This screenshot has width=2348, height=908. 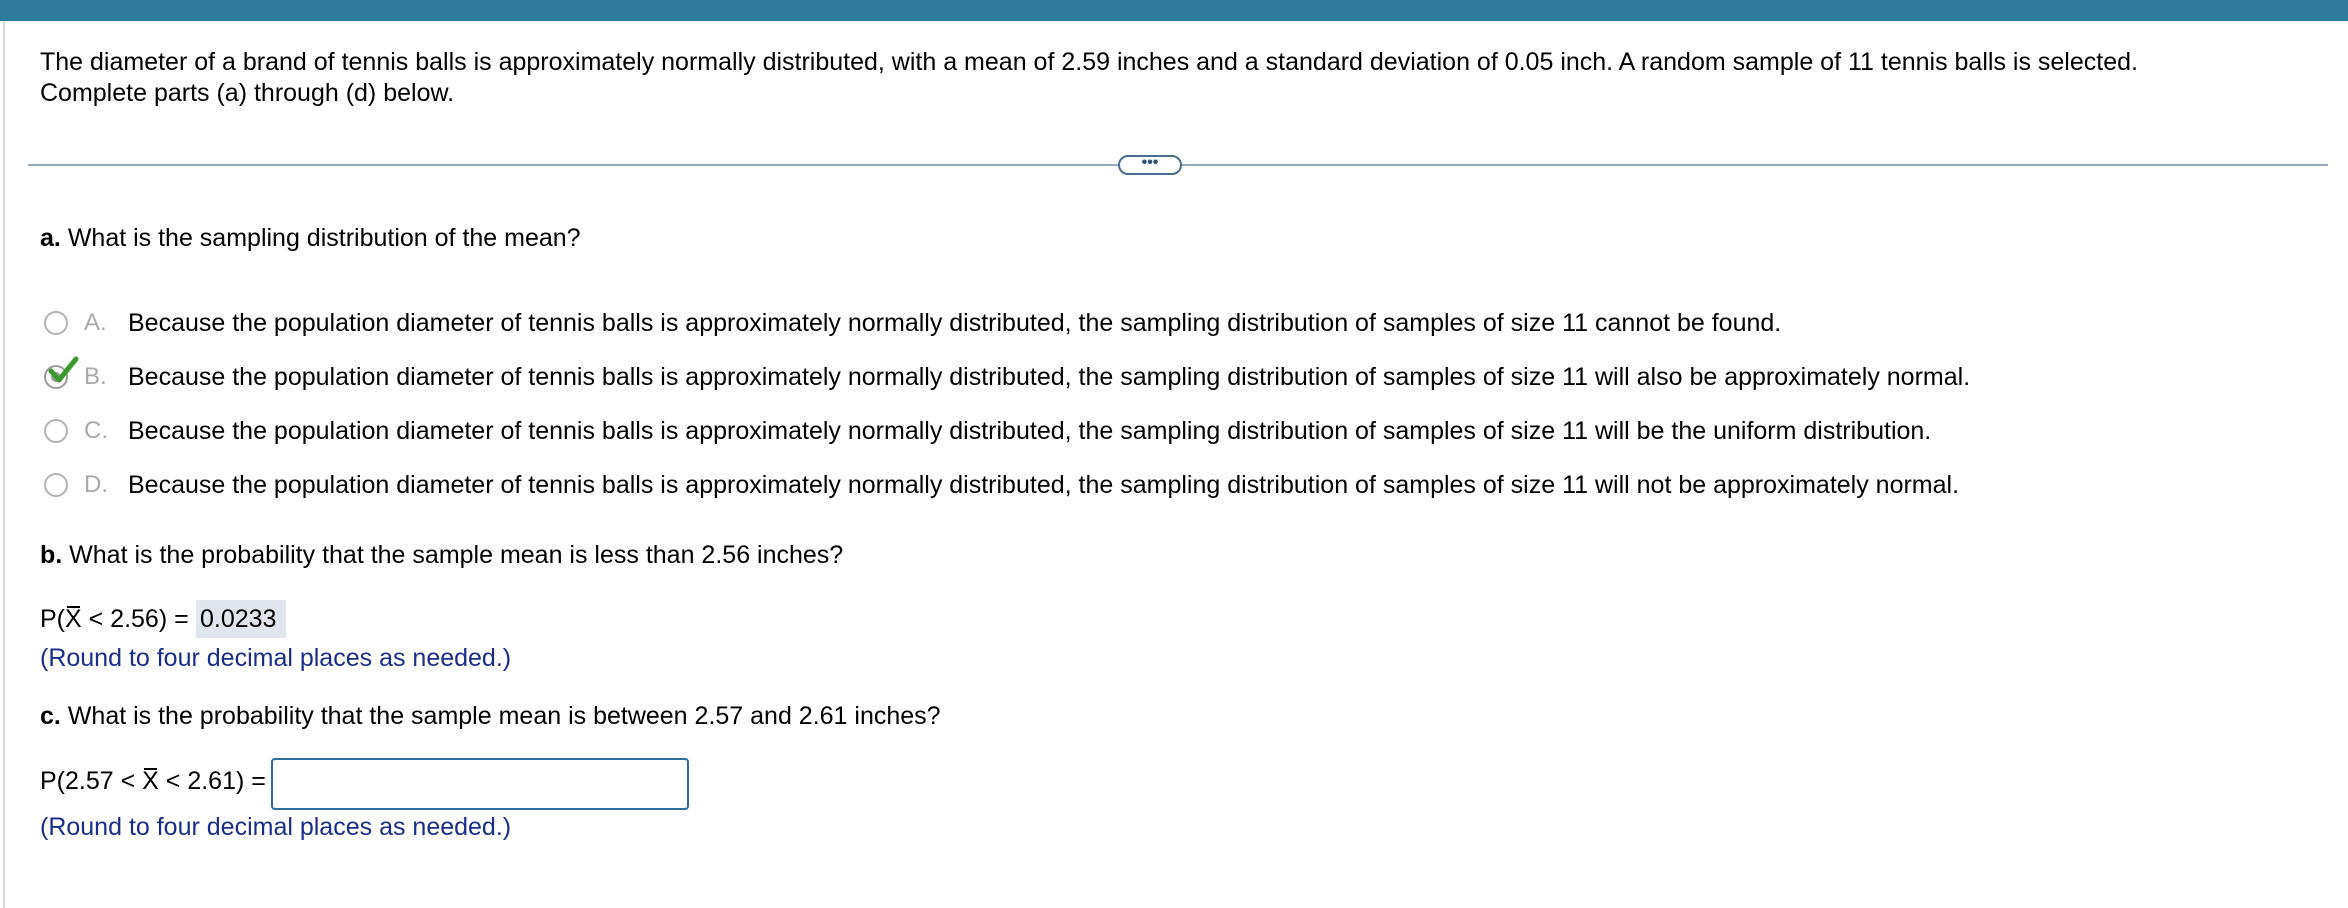 I want to click on part-c-expression: P(2.57 < X < 2.61) =, so click(x=153, y=781).